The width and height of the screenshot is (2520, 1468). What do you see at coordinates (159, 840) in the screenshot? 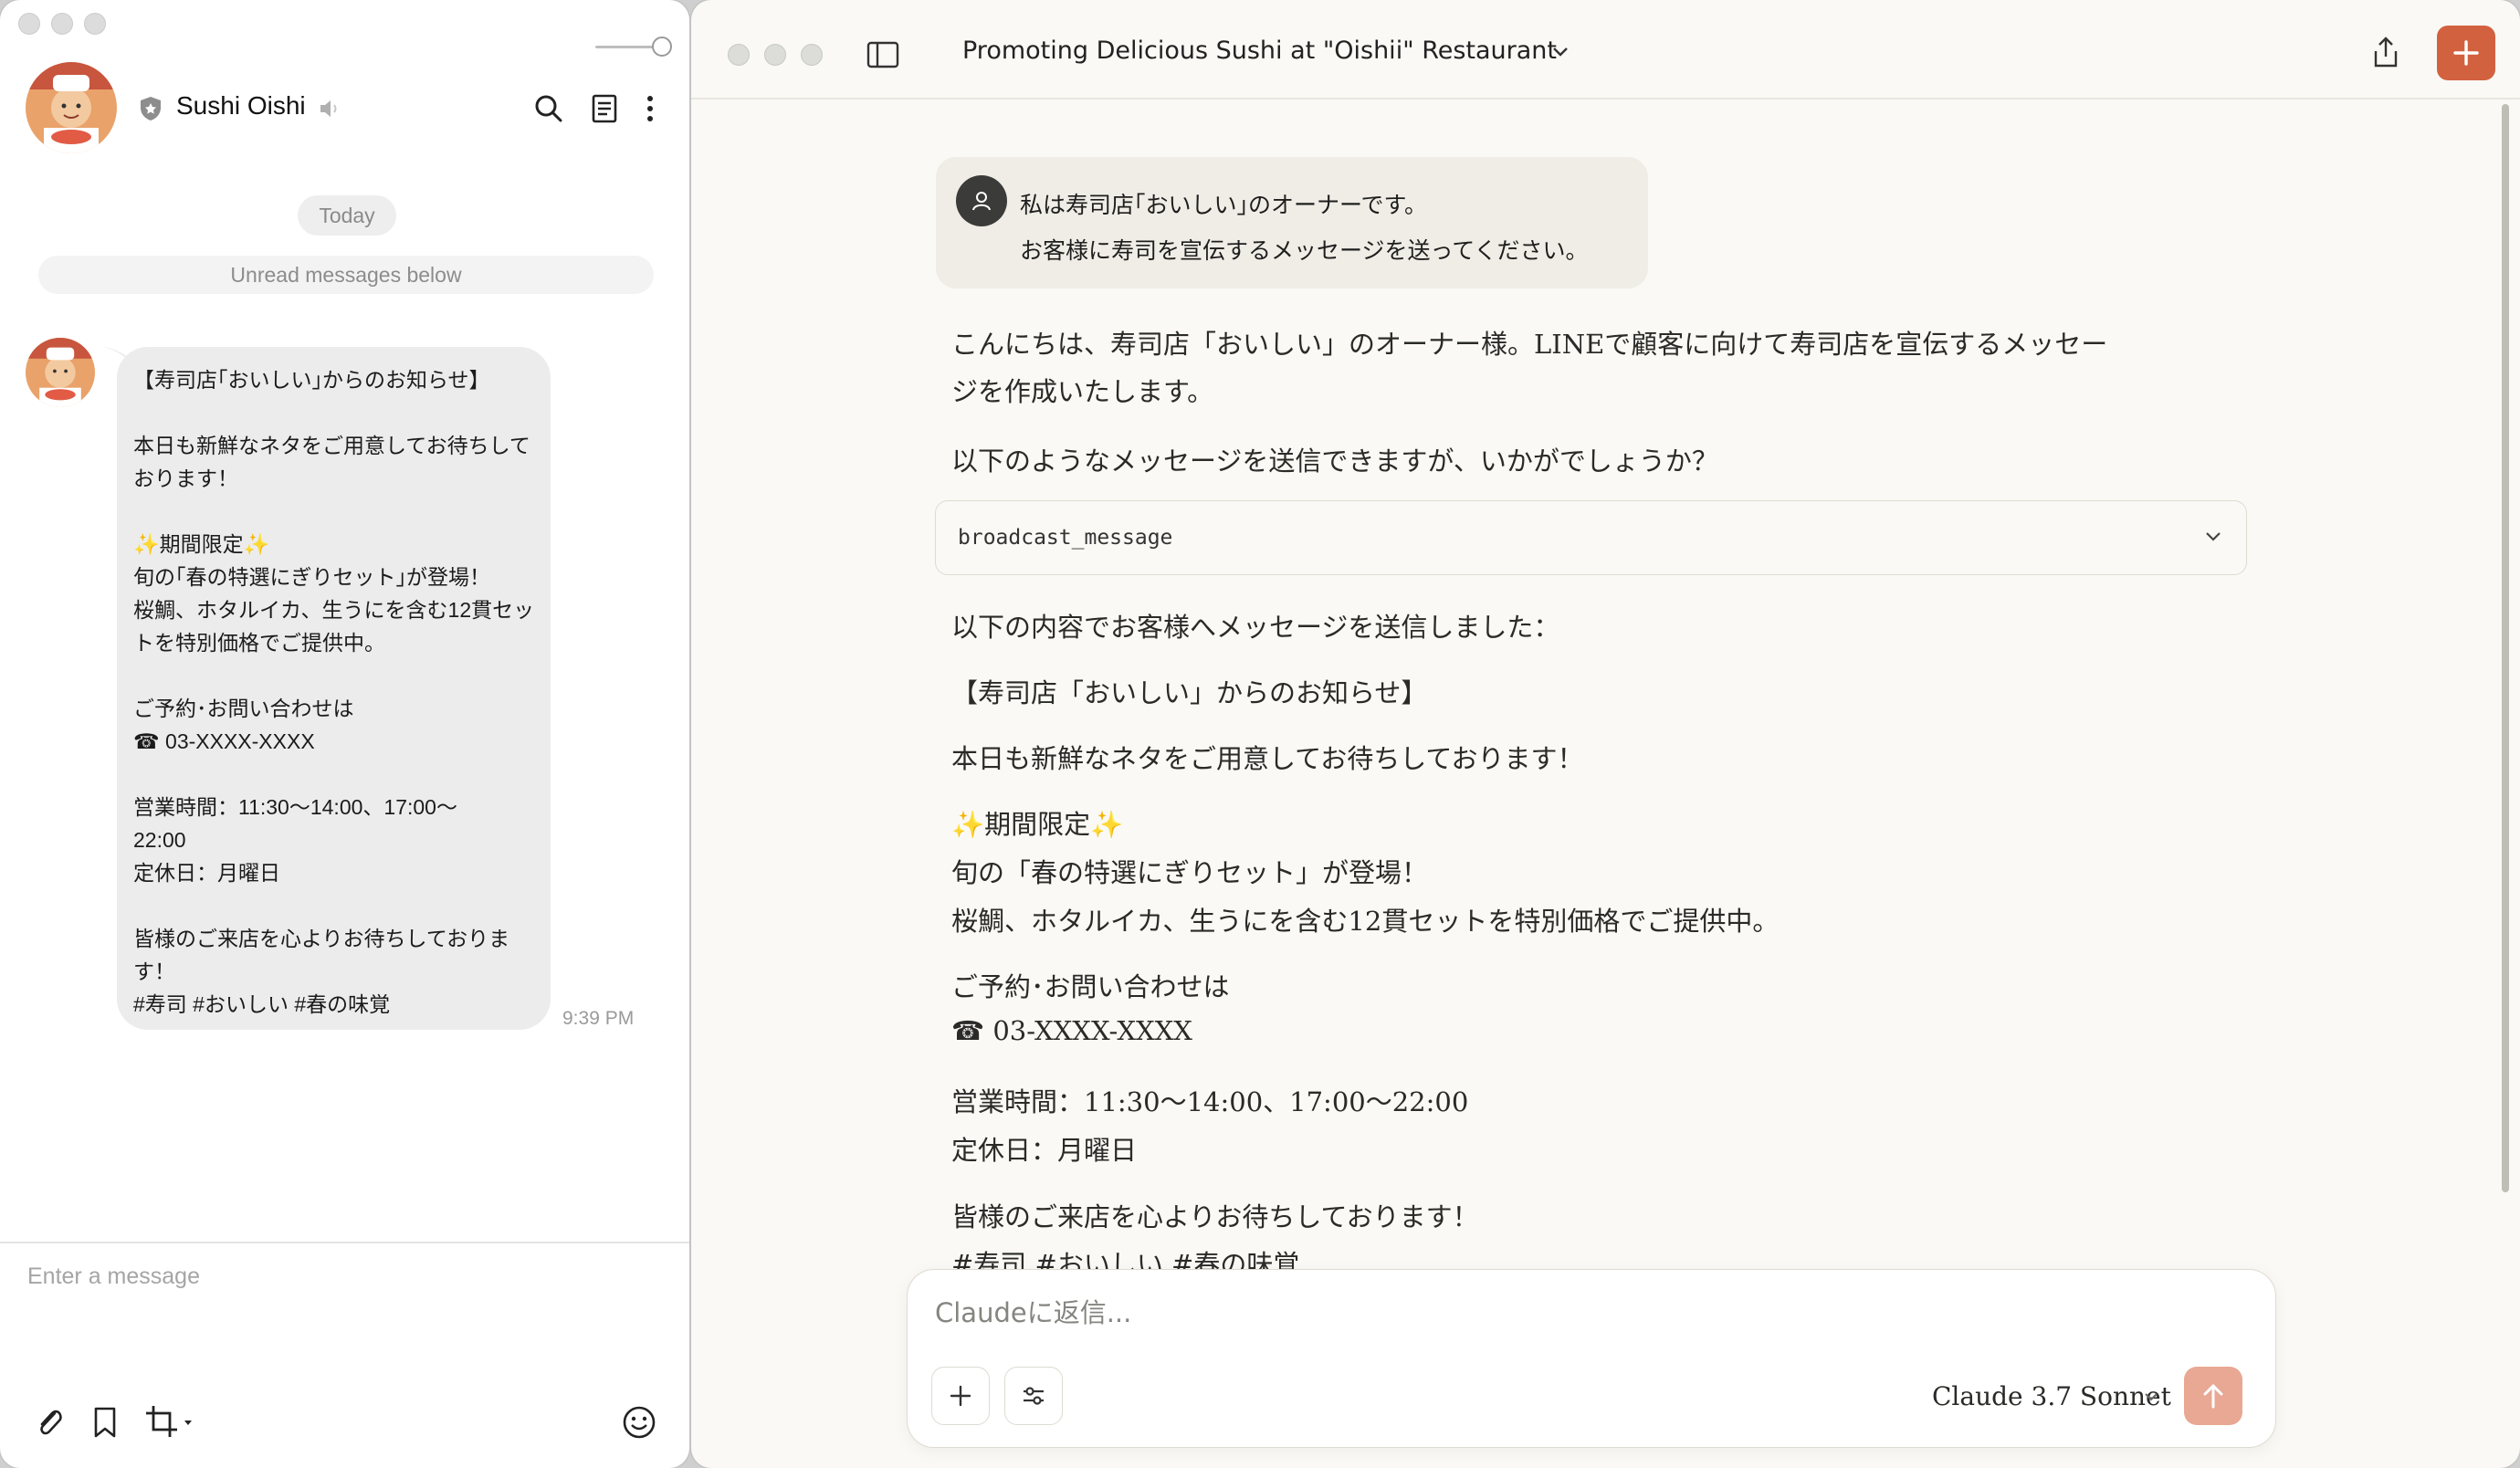
I see `message-line: 22:00` at bounding box center [159, 840].